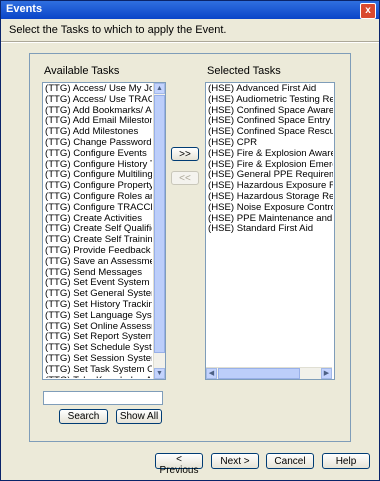 The width and height of the screenshot is (380, 481). What do you see at coordinates (190, 42) in the screenshot?
I see `header-divider` at bounding box center [190, 42].